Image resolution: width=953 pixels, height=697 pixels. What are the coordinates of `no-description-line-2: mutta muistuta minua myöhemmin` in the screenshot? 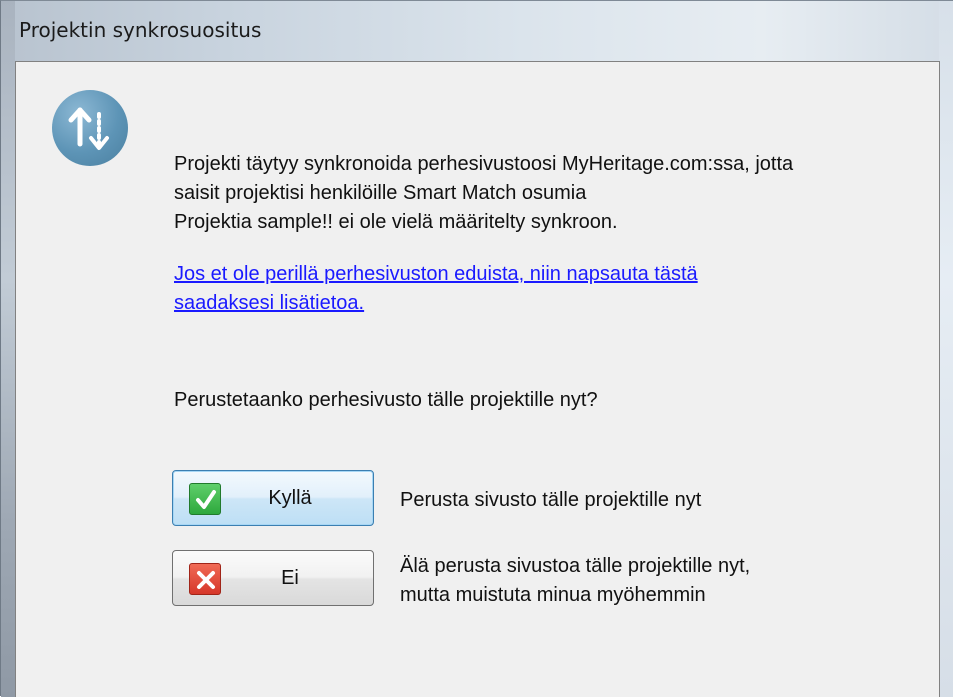 It's located at (553, 595).